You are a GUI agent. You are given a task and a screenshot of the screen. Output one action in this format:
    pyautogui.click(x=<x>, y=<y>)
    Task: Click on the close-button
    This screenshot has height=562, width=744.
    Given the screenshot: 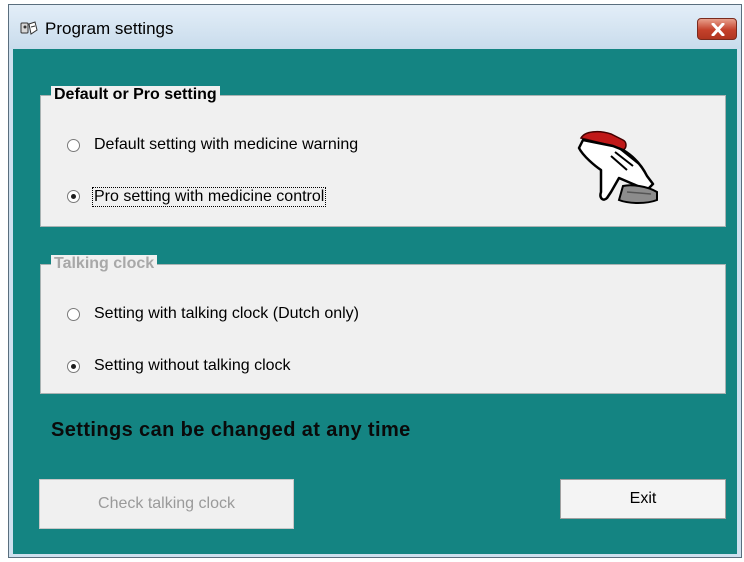 What is the action you would take?
    pyautogui.click(x=717, y=29)
    